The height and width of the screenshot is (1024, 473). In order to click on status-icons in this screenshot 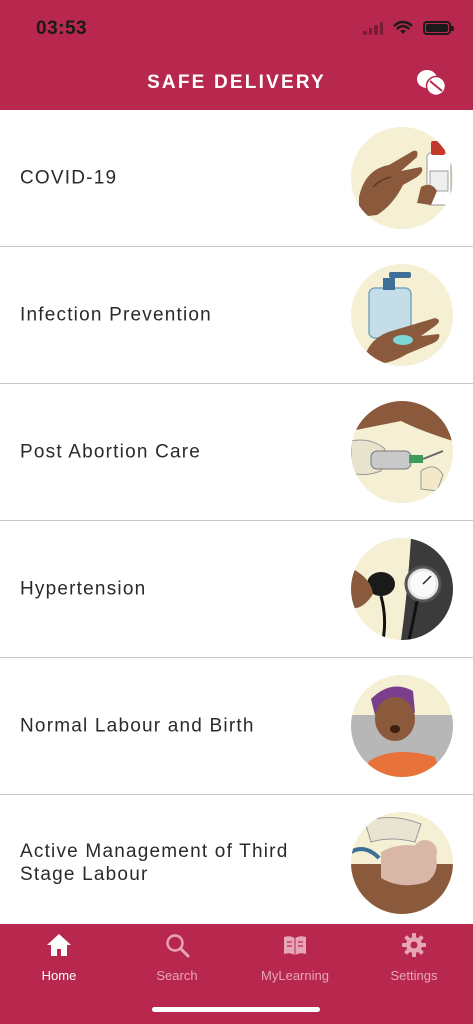, I will do `click(408, 27)`.